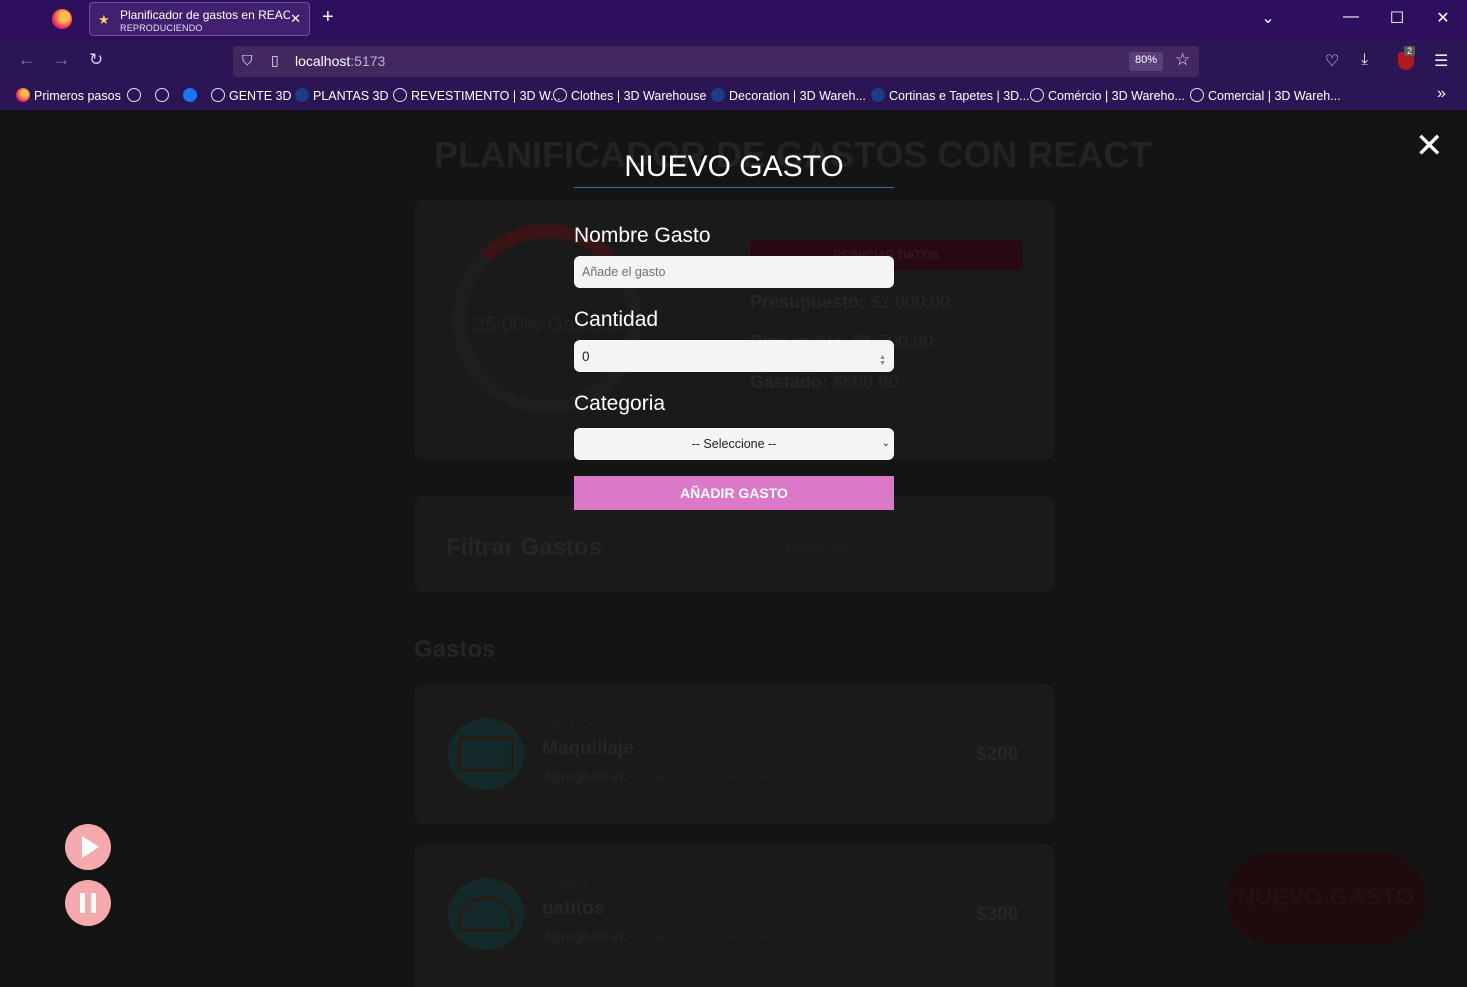 This screenshot has width=1467, height=987. What do you see at coordinates (524, 547) in the screenshot?
I see `filter-label: Filtrar Gastos` at bounding box center [524, 547].